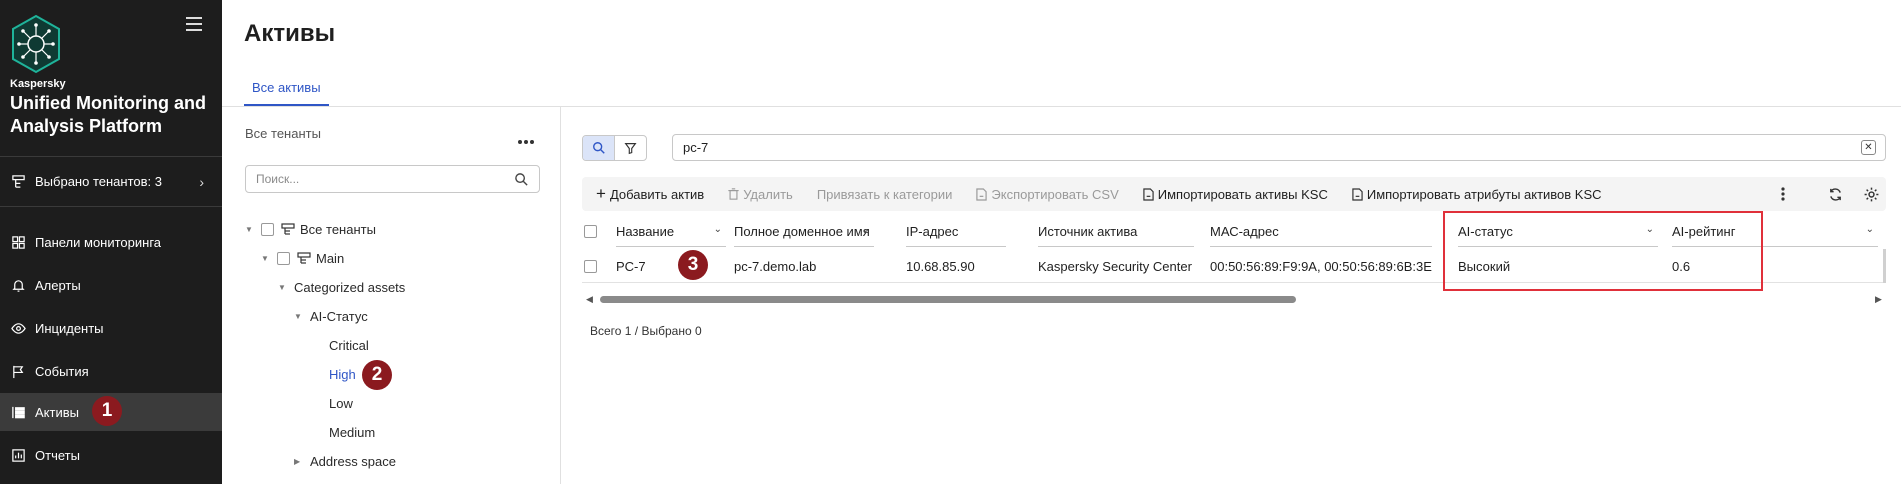 The height and width of the screenshot is (484, 1901). Describe the element at coordinates (1244, 231) in the screenshot. I see `column-label: МАС-адрес` at that location.